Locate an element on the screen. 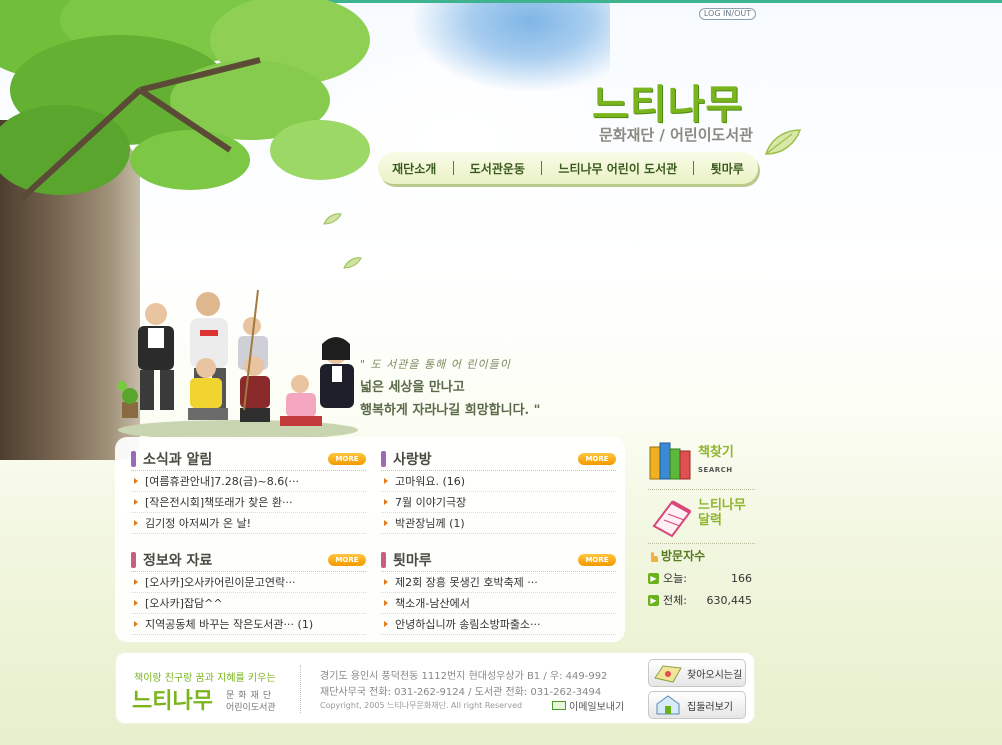 The image size is (1002, 745). login-logout-button: LOG IN/OUT is located at coordinates (727, 14).